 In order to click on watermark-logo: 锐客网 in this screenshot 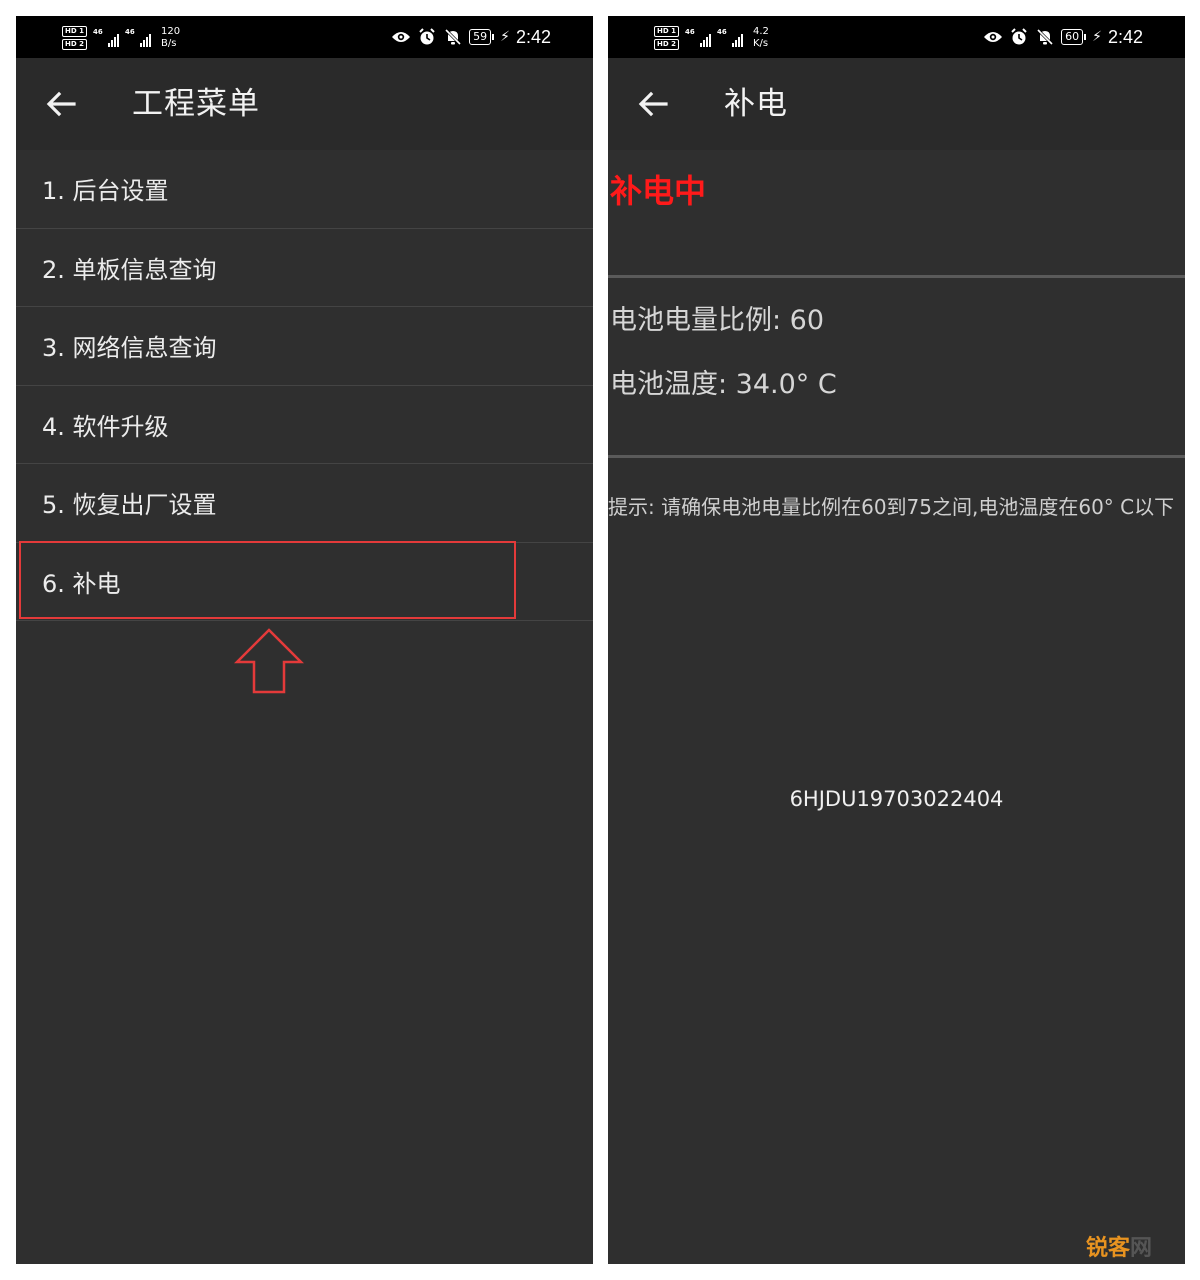, I will do `click(1118, 1248)`.